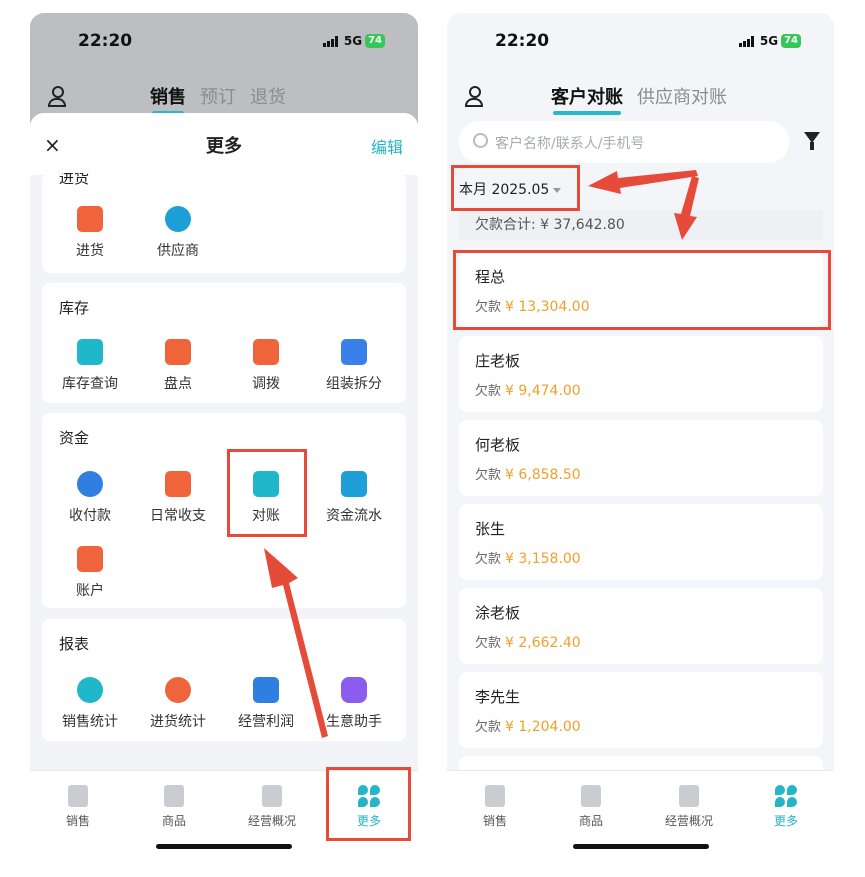 The width and height of the screenshot is (865, 877). Describe the element at coordinates (224, 223) in the screenshot. I see `section-purchase: 进货 进货 供应商` at that location.